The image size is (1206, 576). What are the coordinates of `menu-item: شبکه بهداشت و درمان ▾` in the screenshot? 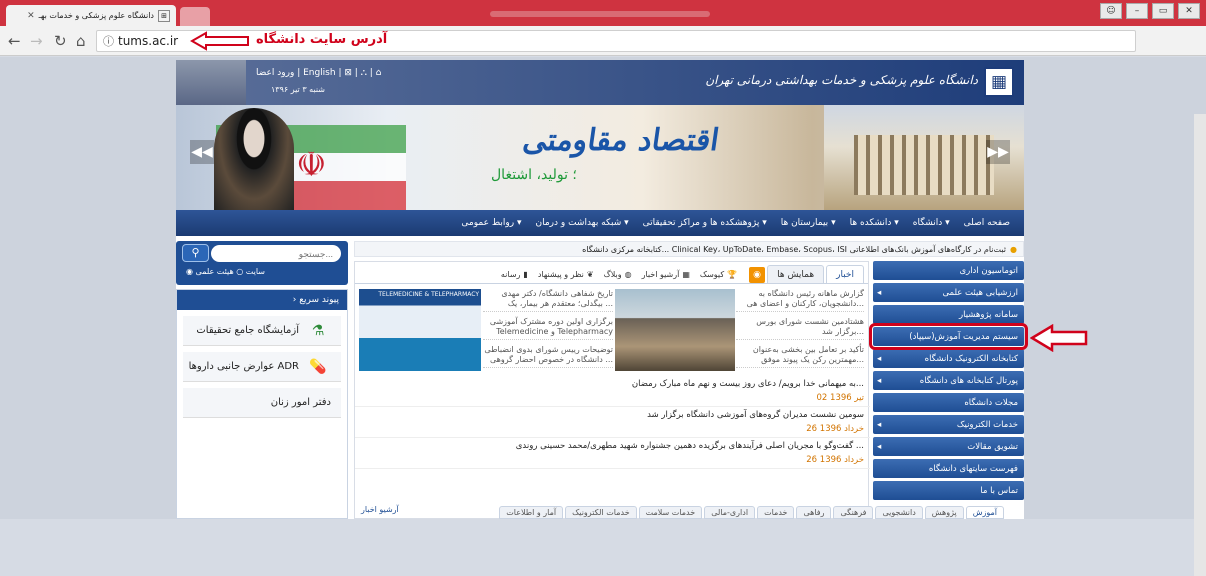 It's located at (581, 223).